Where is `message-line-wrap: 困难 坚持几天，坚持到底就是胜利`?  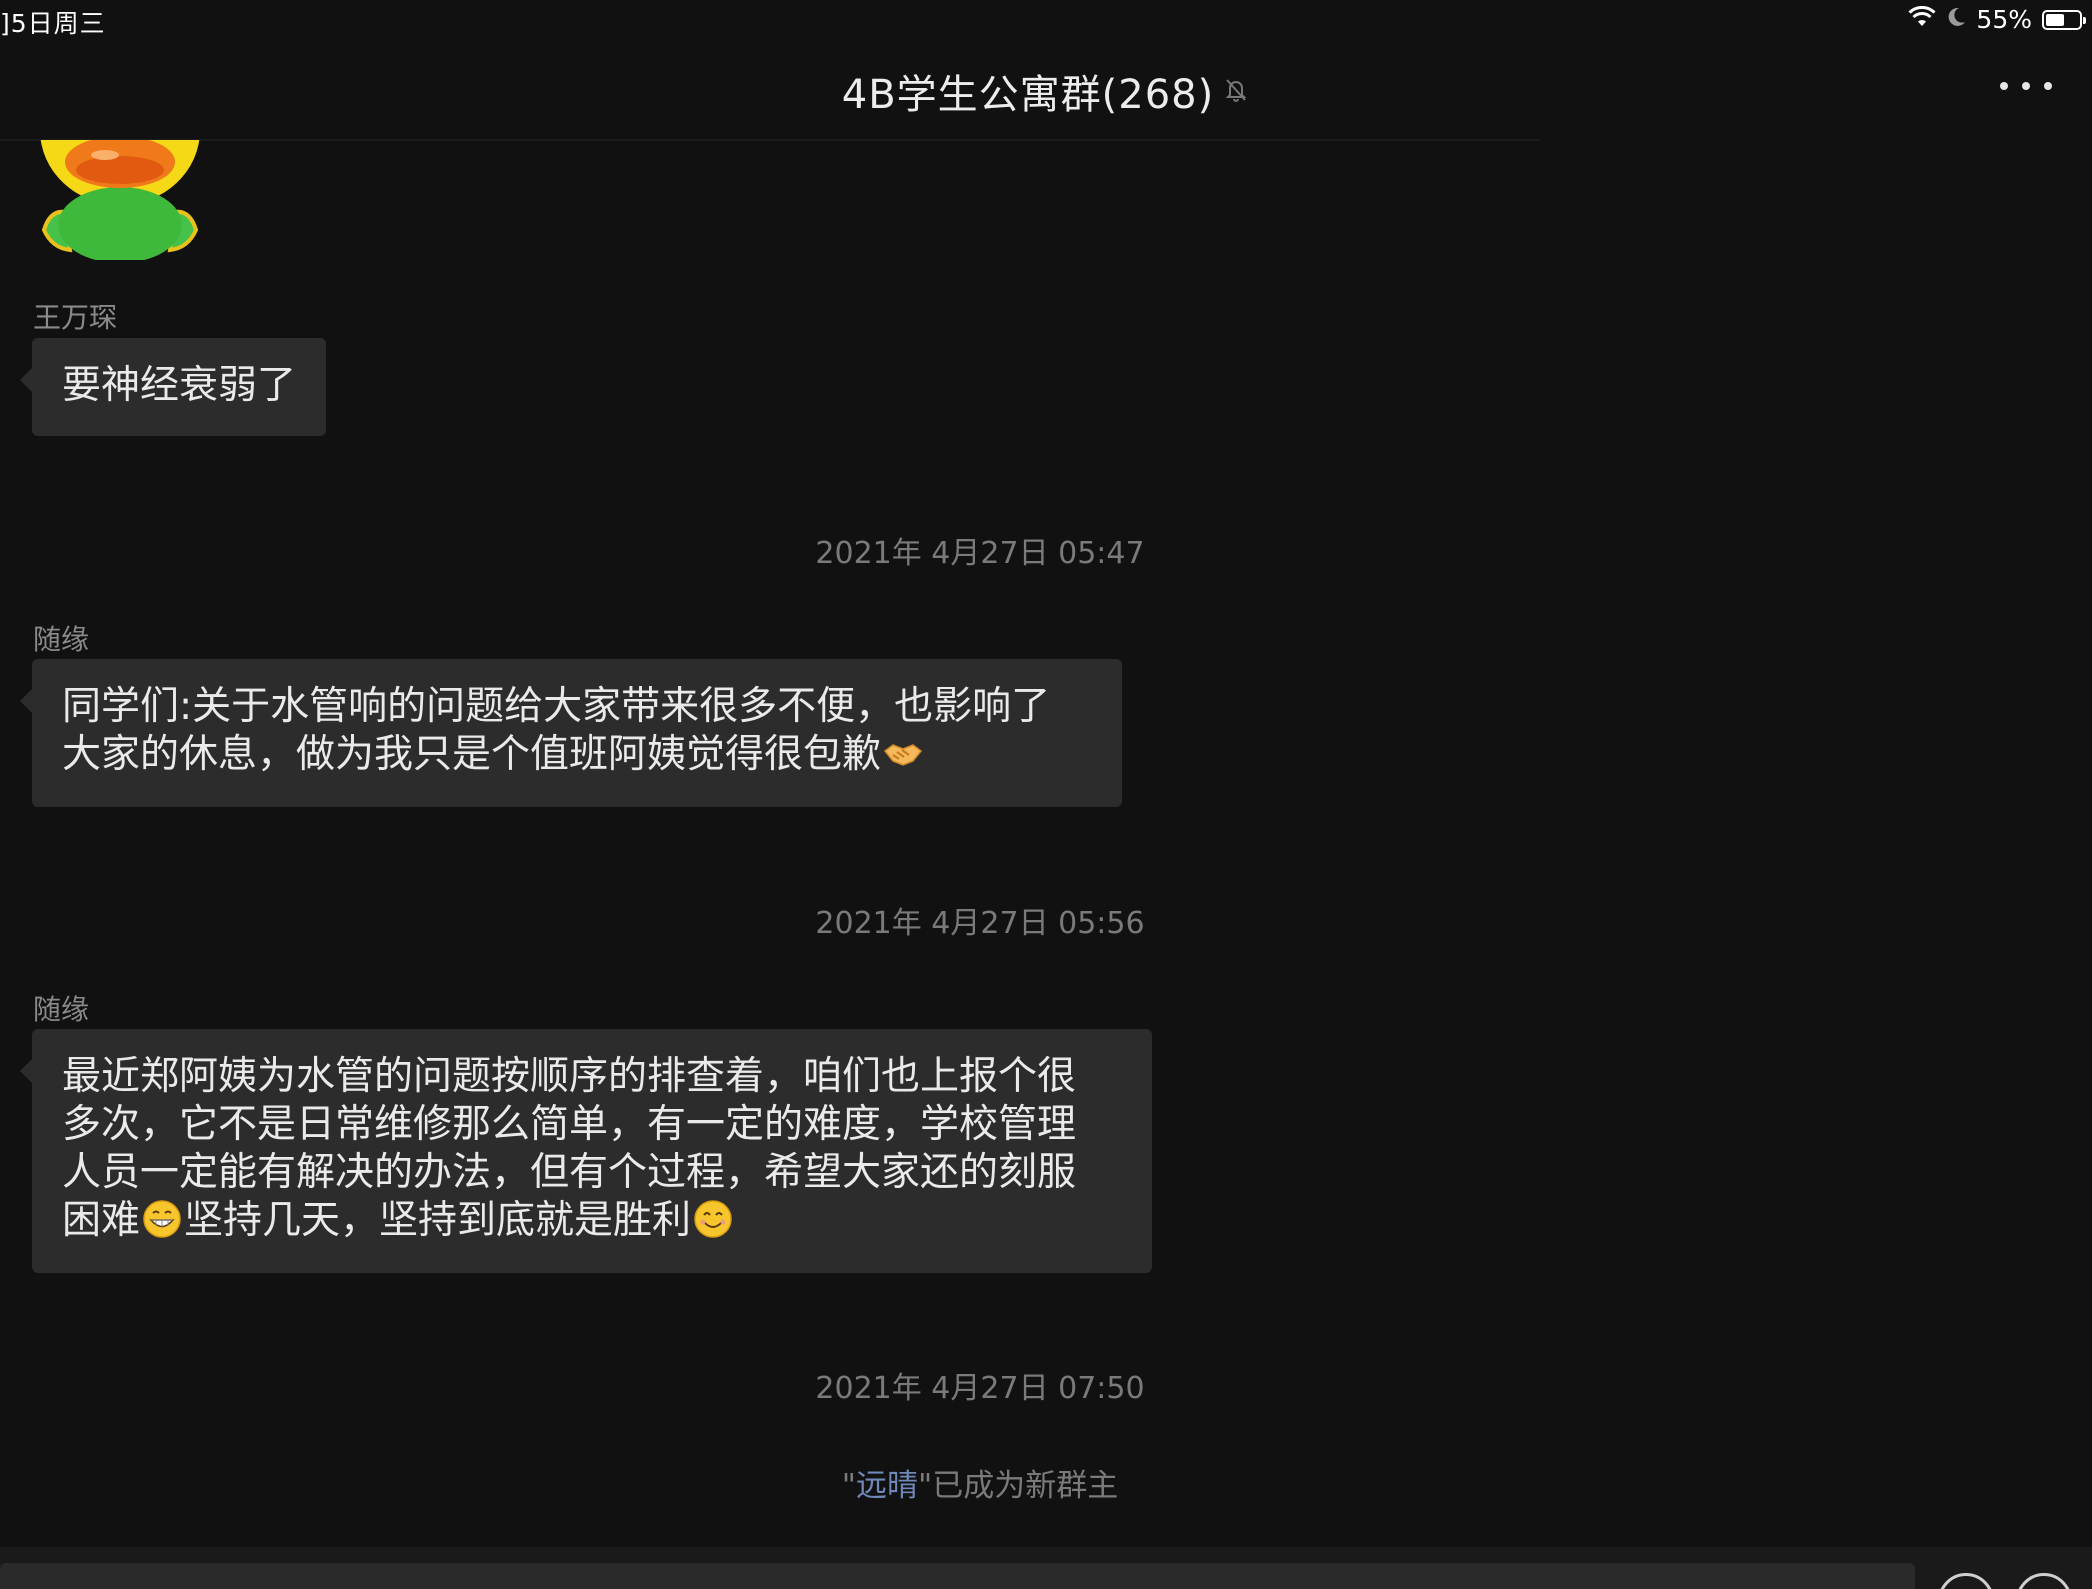
message-line-wrap: 困难 坚持几天，坚持到底就是胜利 is located at coordinates (592, 1221).